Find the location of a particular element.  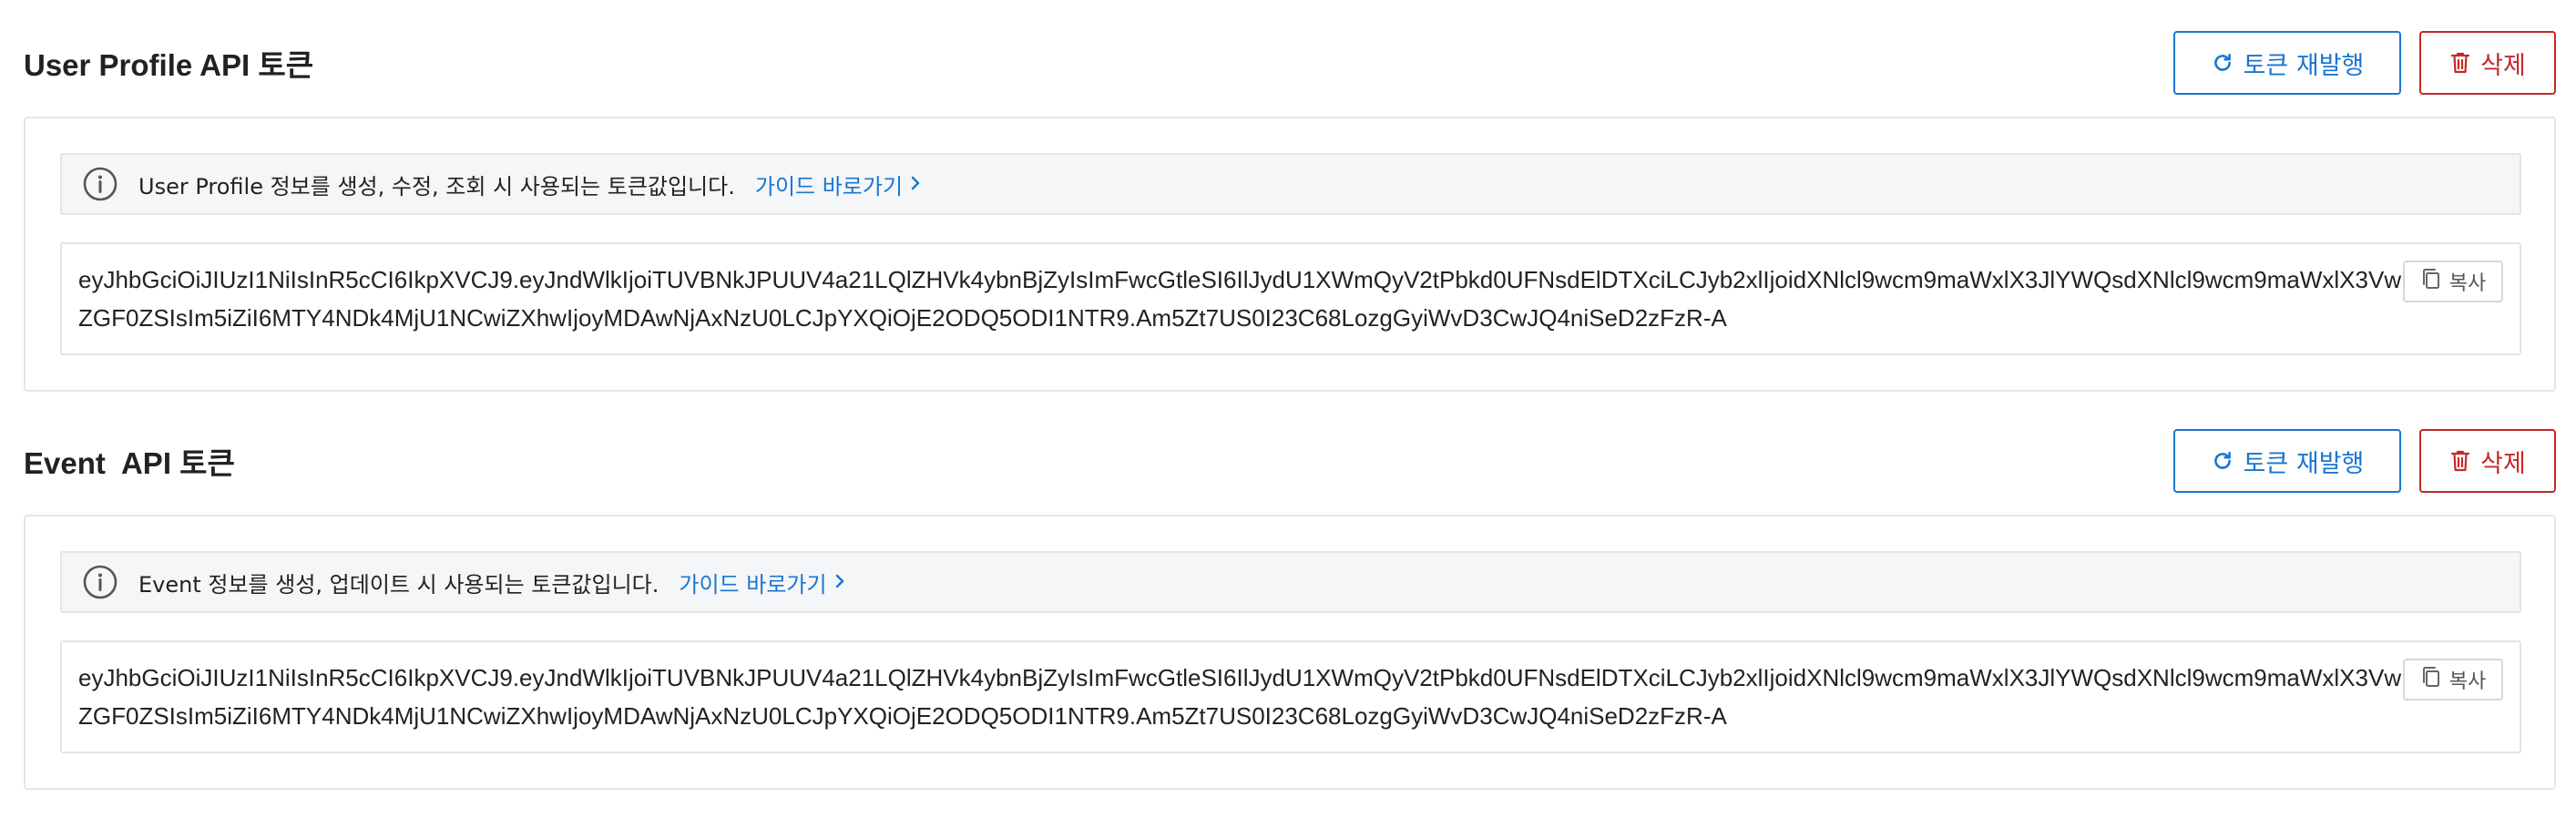

section-header: User Profile API 토큰 토큰 재발행 삭제 is located at coordinates (1290, 63).